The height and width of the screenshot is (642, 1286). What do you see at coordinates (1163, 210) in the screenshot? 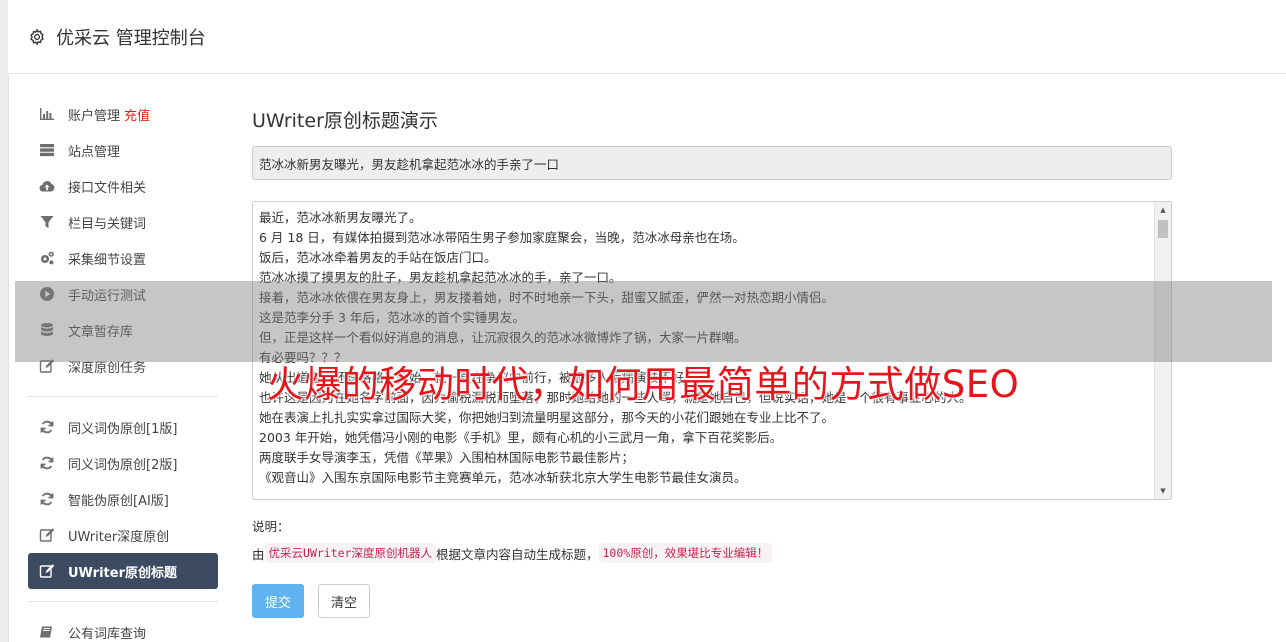
I see `scroll-up-arrow-icon: ▲` at bounding box center [1163, 210].